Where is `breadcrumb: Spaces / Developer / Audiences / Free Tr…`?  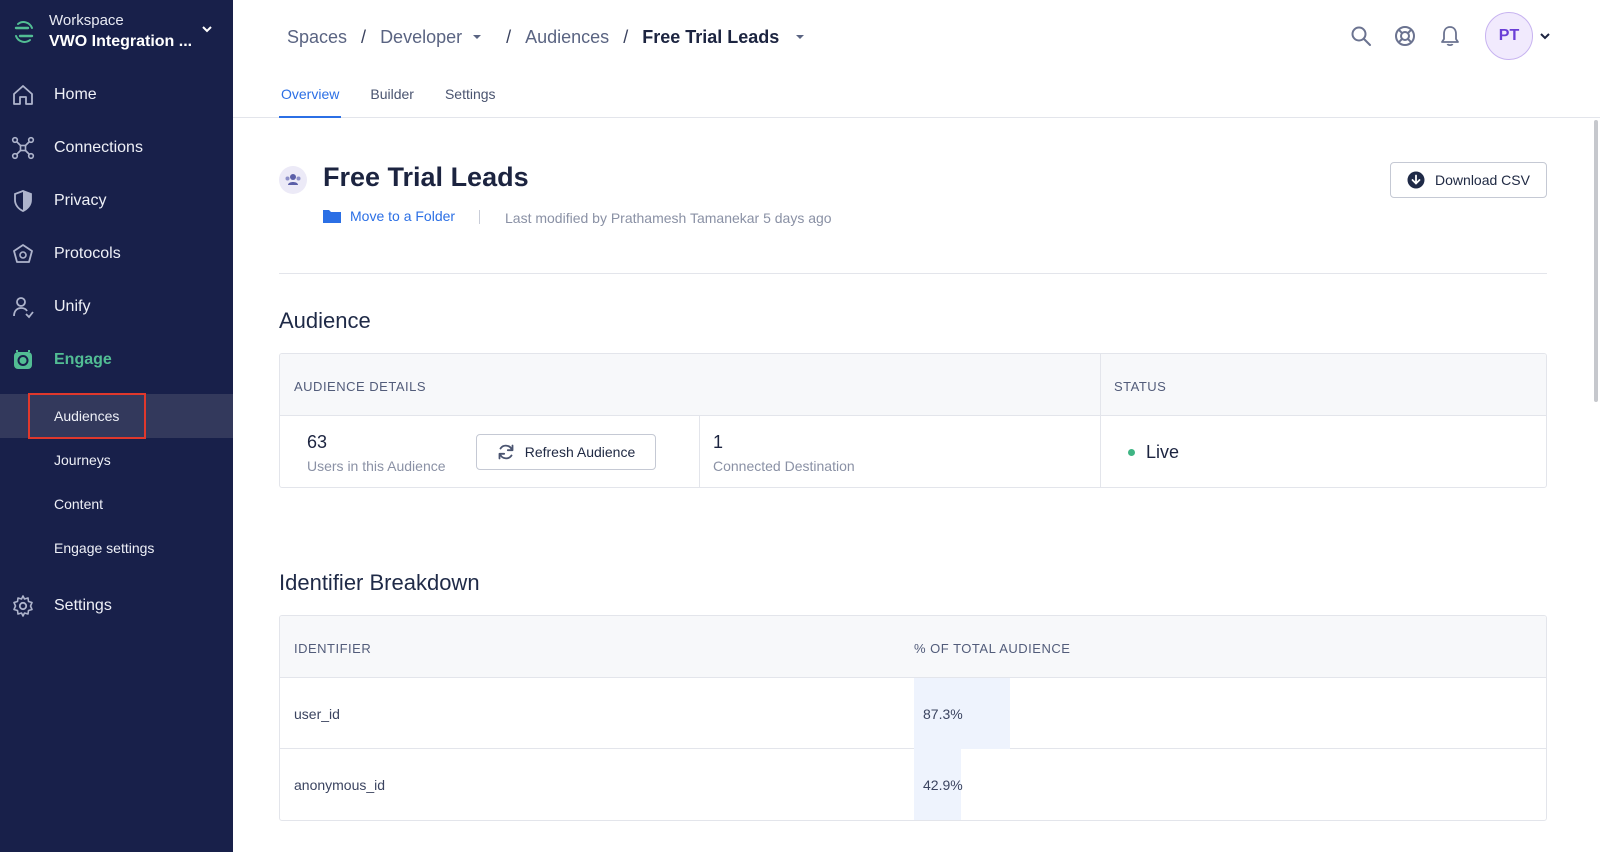 breadcrumb: Spaces / Developer / Audiences / Free Tr… is located at coordinates (546, 37).